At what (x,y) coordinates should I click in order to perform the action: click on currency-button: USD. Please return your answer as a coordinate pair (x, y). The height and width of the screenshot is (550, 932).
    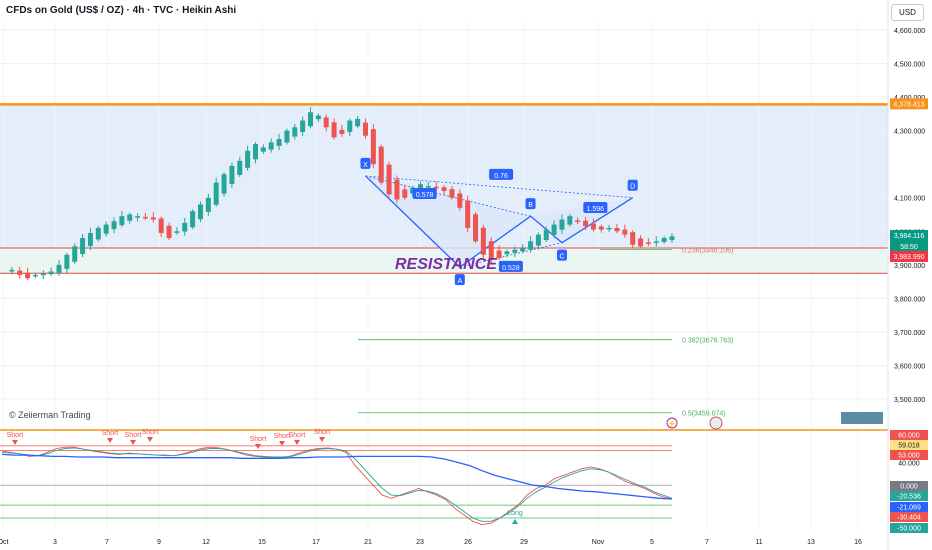
    Looking at the image, I should click on (907, 12).